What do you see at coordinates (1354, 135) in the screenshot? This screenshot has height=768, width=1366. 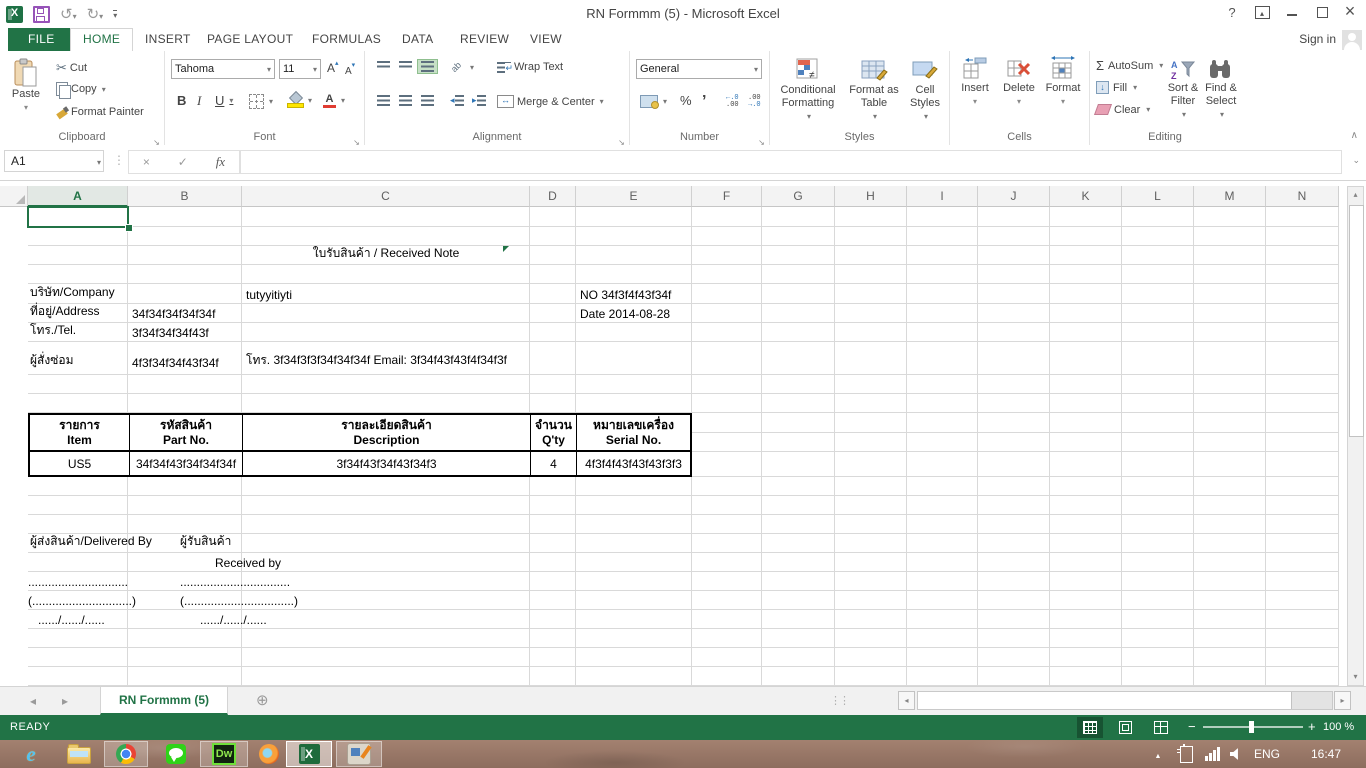 I see `collapse-ribbon-icon` at bounding box center [1354, 135].